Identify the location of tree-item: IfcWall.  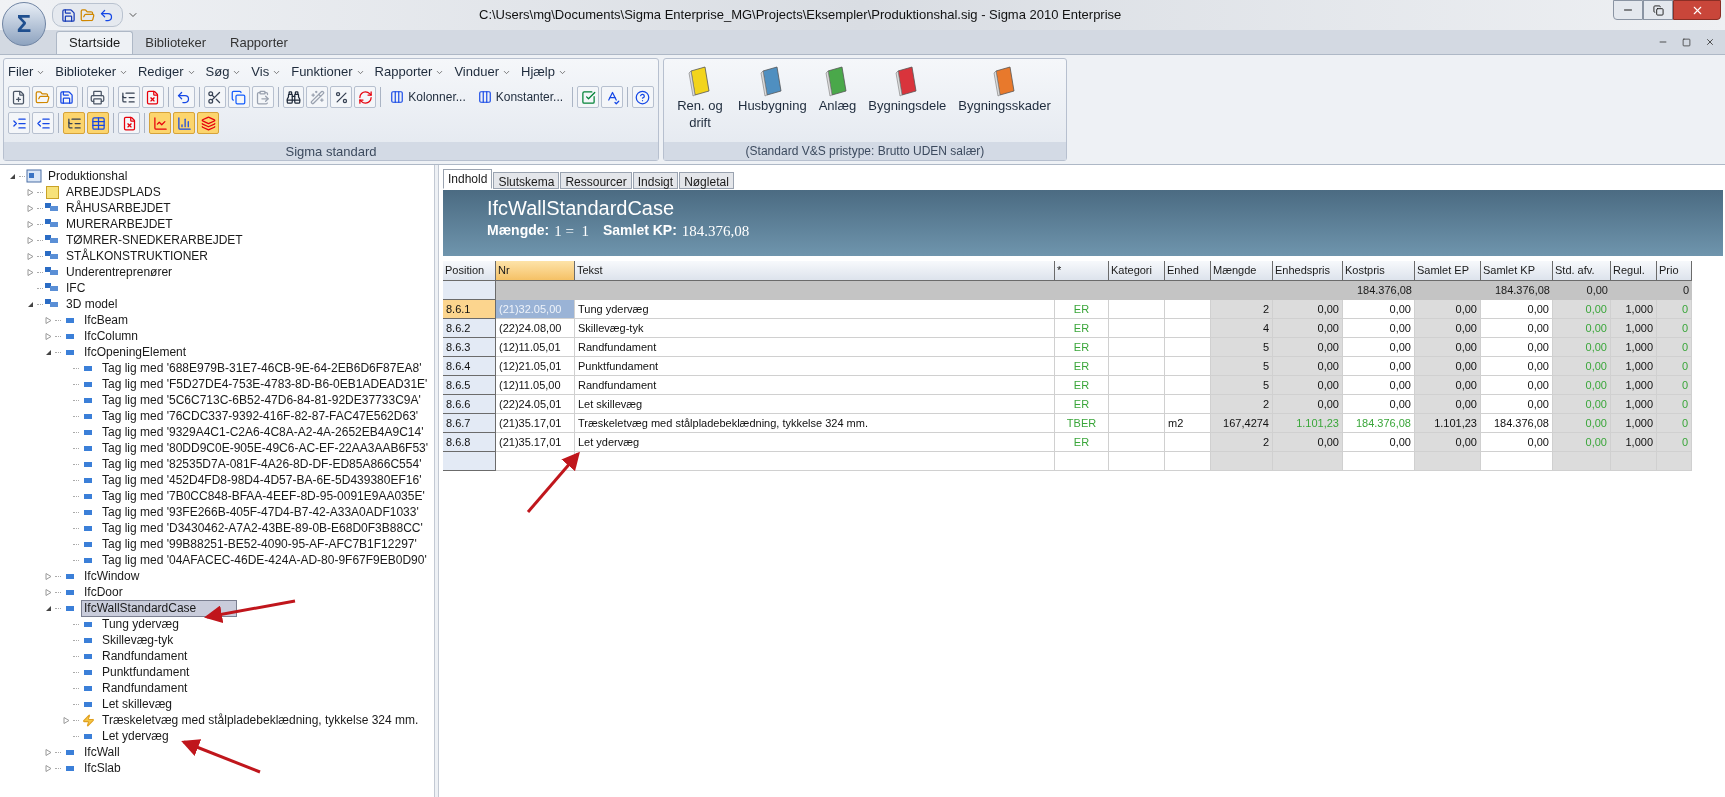
(102, 752).